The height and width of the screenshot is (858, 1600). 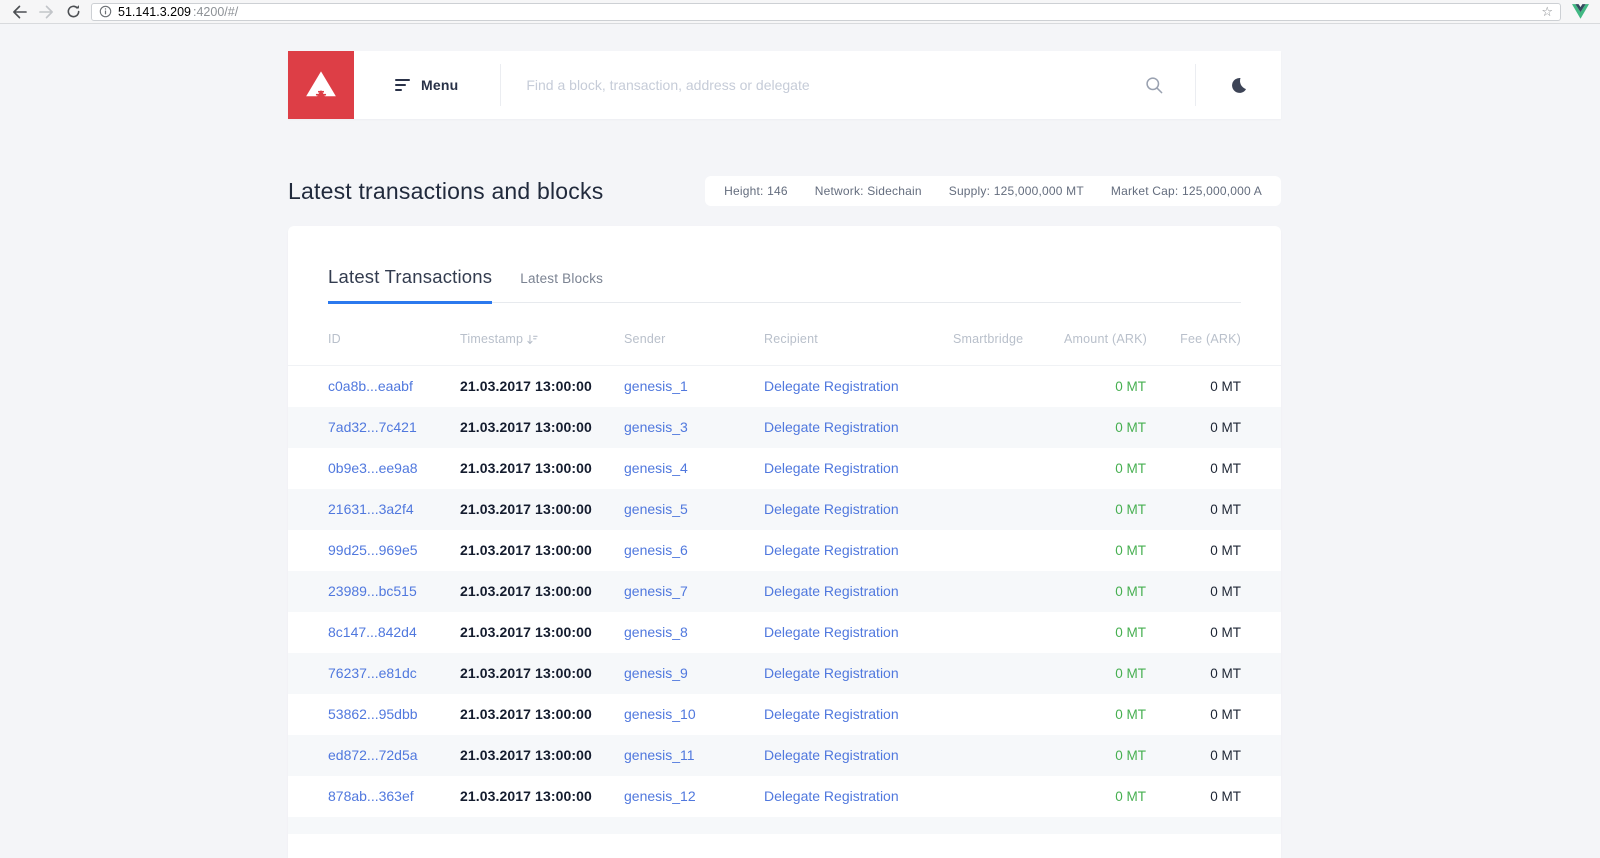 I want to click on sender-link: genesis_12, so click(x=660, y=796).